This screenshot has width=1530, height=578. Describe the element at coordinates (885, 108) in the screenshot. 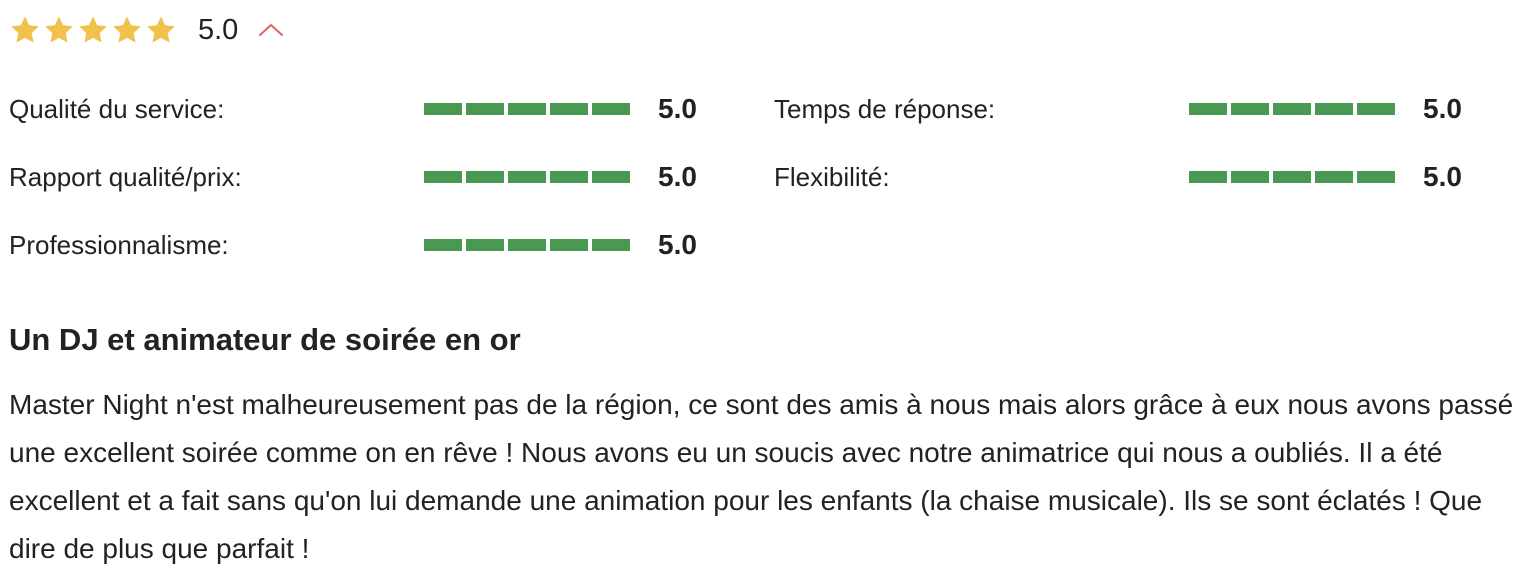

I see `rating-label: Temps de réponse:` at that location.